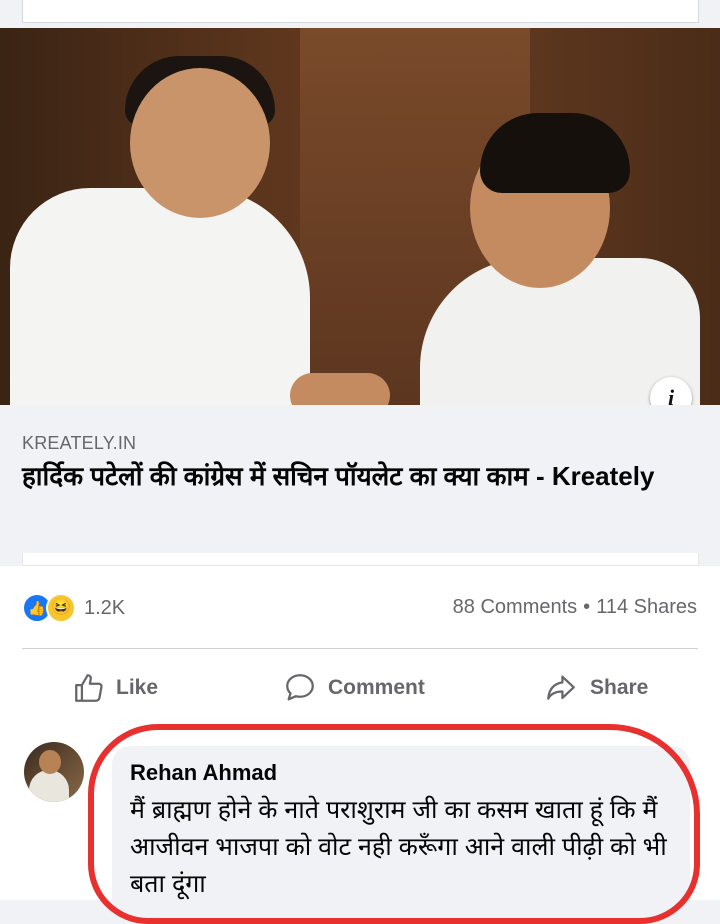 The height and width of the screenshot is (924, 720). What do you see at coordinates (105, 607) in the screenshot?
I see `reaction-count: 1.2K` at bounding box center [105, 607].